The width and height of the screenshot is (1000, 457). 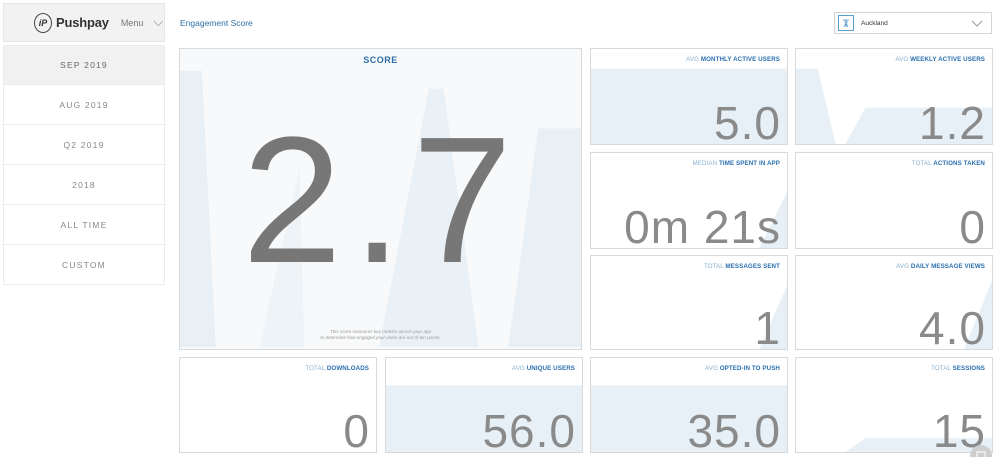 I want to click on chat-icon, so click(x=981, y=454).